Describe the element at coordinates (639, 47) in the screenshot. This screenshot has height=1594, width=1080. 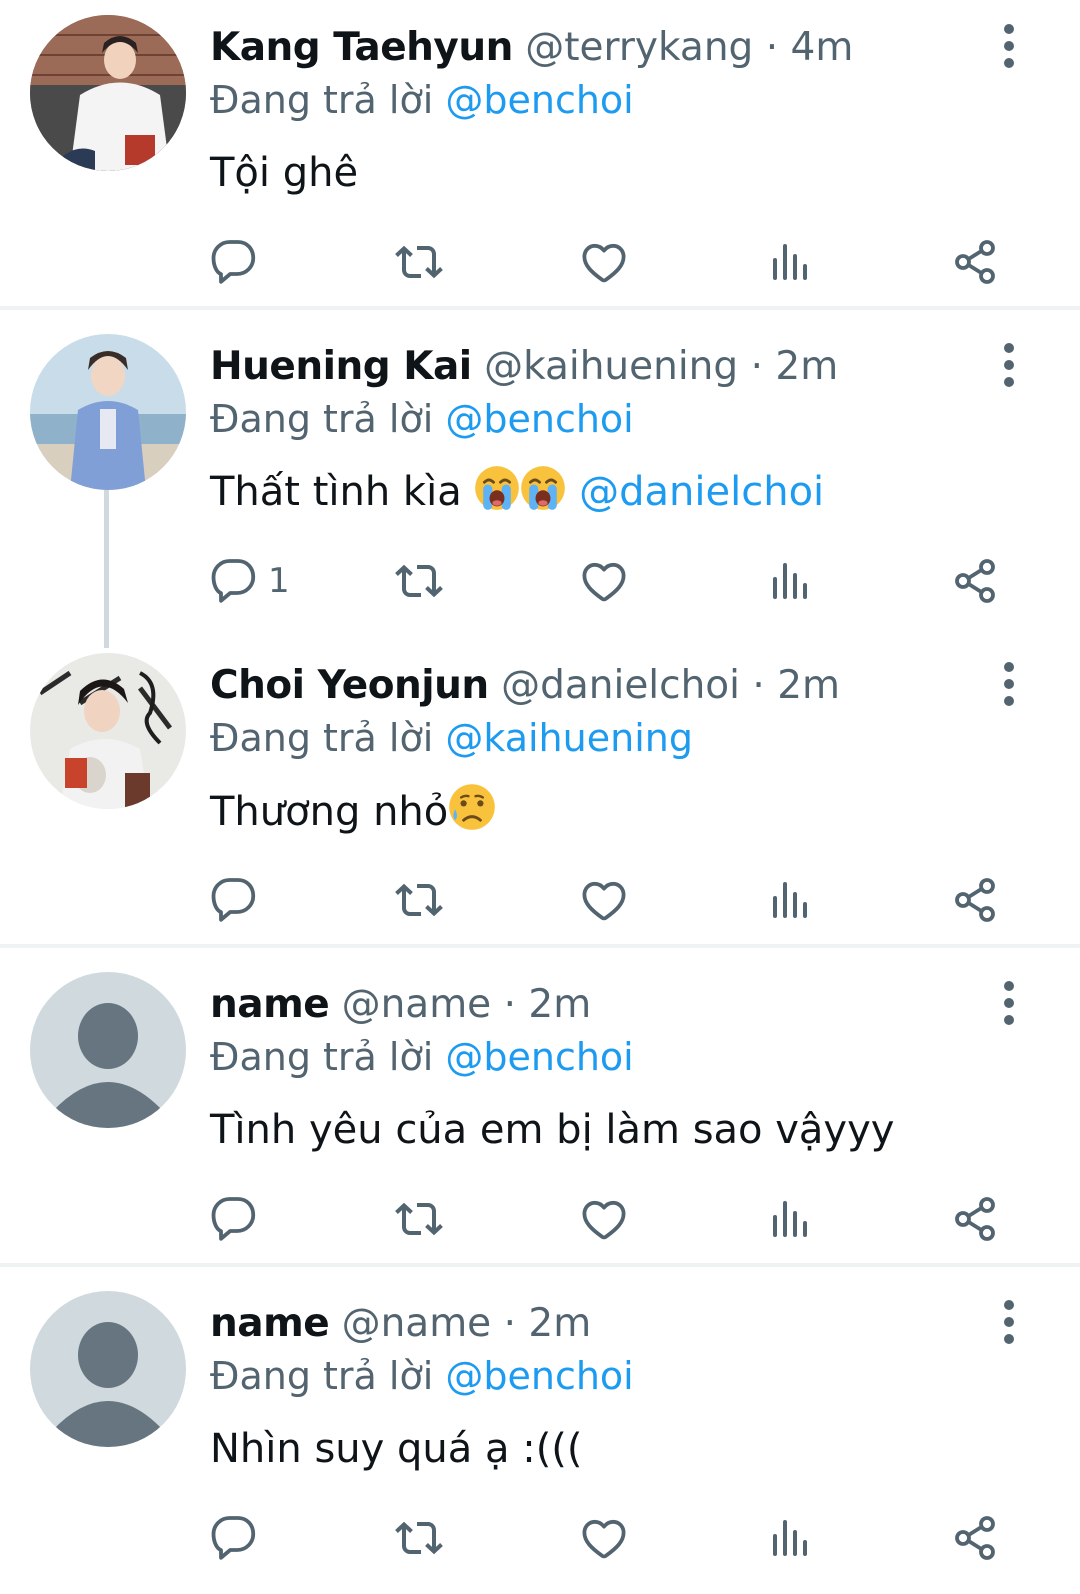
I see `user-handle: @terrykang` at that location.